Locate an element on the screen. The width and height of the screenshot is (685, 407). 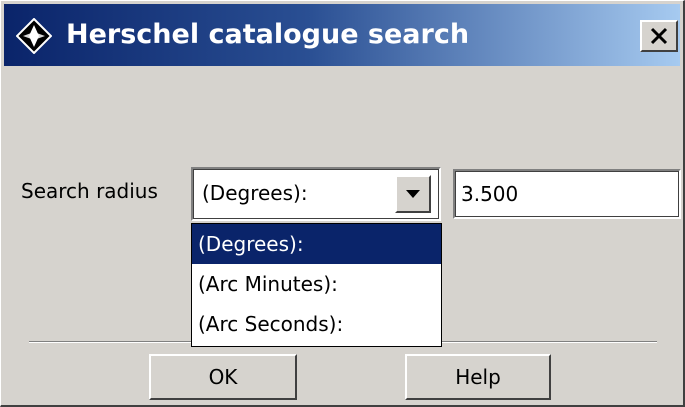
dropdown-option-arc-seconds: (Arc Seconds): is located at coordinates (316, 324).